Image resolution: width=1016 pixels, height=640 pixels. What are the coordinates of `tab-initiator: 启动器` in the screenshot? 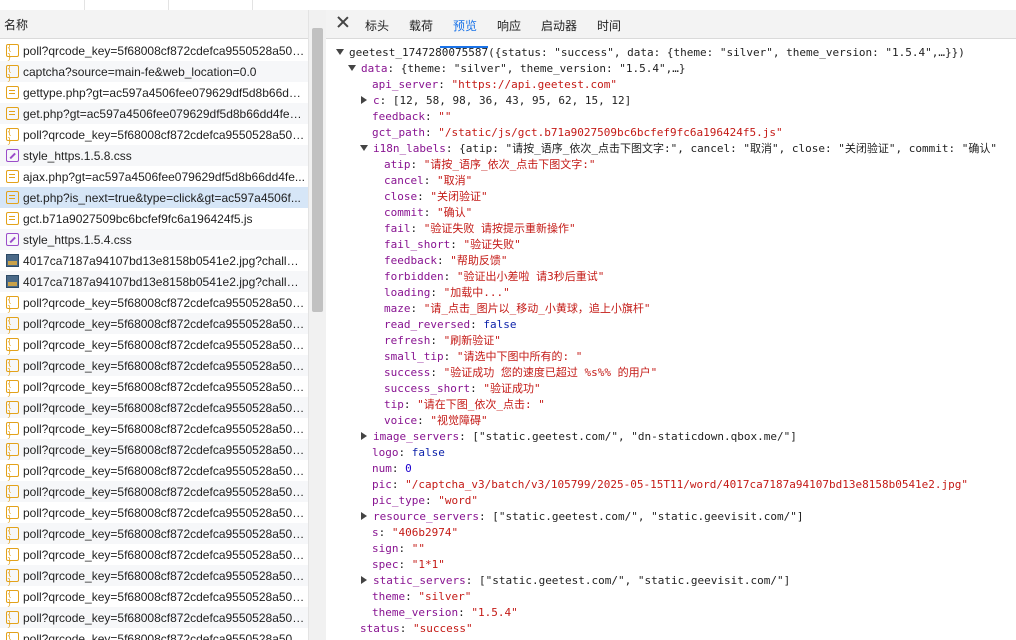 It's located at (559, 25).